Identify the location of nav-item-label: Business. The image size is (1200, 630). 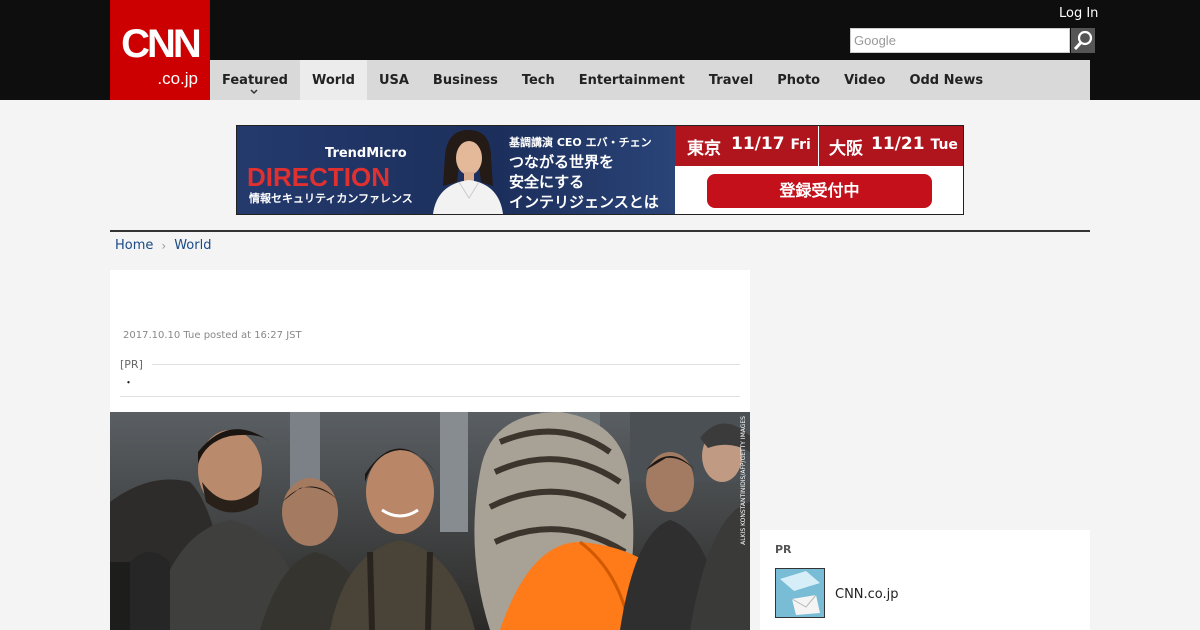
(465, 80).